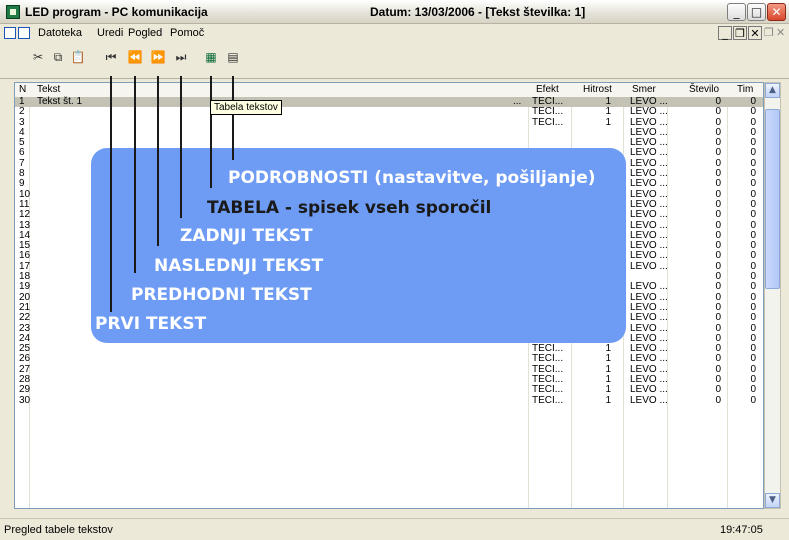  What do you see at coordinates (181, 57) in the screenshot?
I see `last-icon: ⏭` at bounding box center [181, 57].